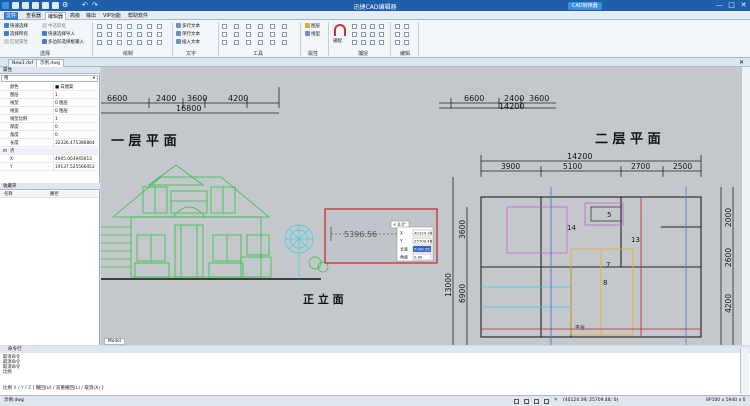 The width and height of the screenshot is (750, 406). I want to click on menu-editor: 编辑器, so click(56, 16).